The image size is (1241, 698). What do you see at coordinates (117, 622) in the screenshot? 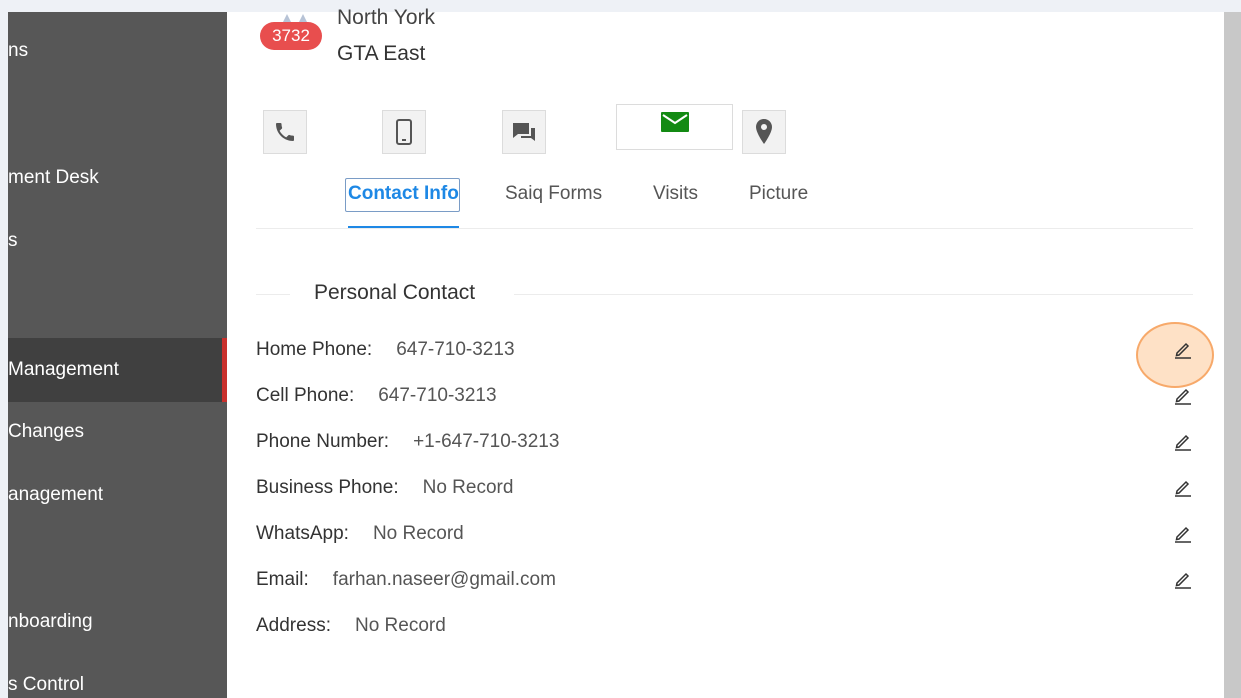
I see `sidebar-item-nboarding: nboarding` at bounding box center [117, 622].